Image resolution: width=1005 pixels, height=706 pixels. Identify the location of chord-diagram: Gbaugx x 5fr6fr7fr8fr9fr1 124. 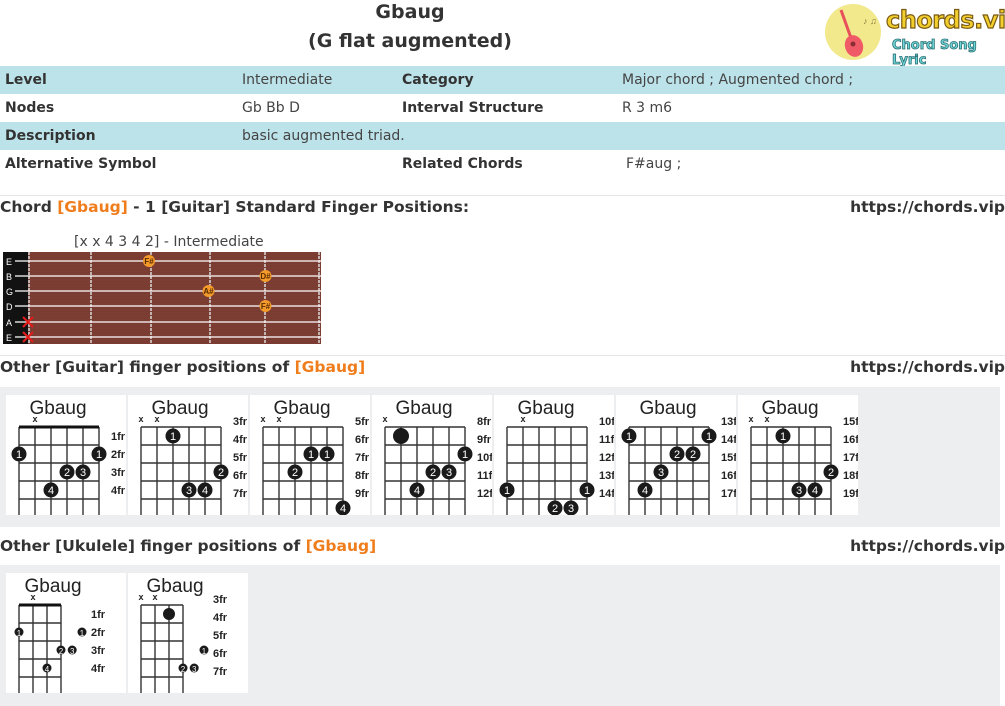
(315, 459).